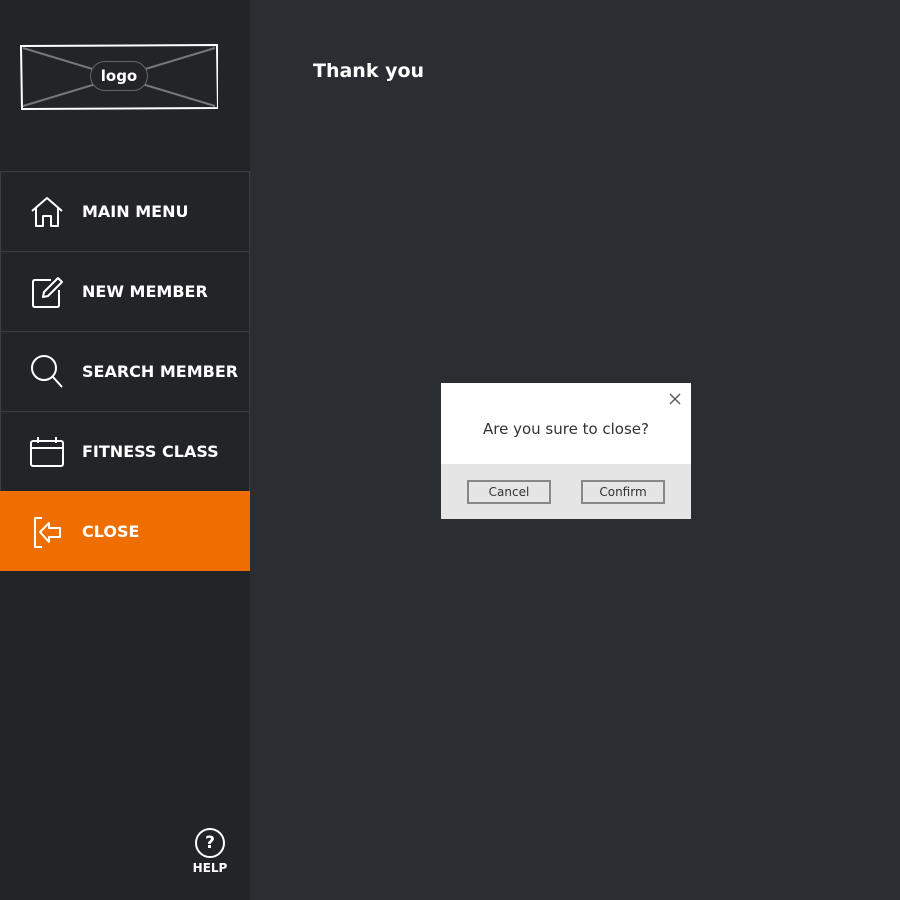 The image size is (900, 900). I want to click on help-label: HELP, so click(210, 868).